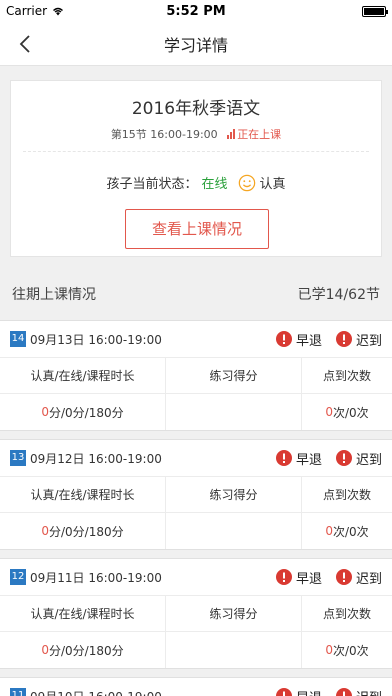 This screenshot has height=696, width=392. I want to click on status-right, so click(327, 11).